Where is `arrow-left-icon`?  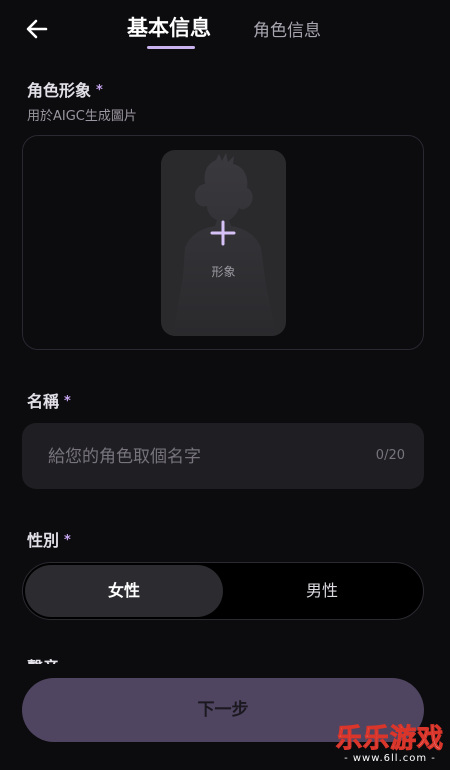
arrow-left-icon is located at coordinates (37, 29).